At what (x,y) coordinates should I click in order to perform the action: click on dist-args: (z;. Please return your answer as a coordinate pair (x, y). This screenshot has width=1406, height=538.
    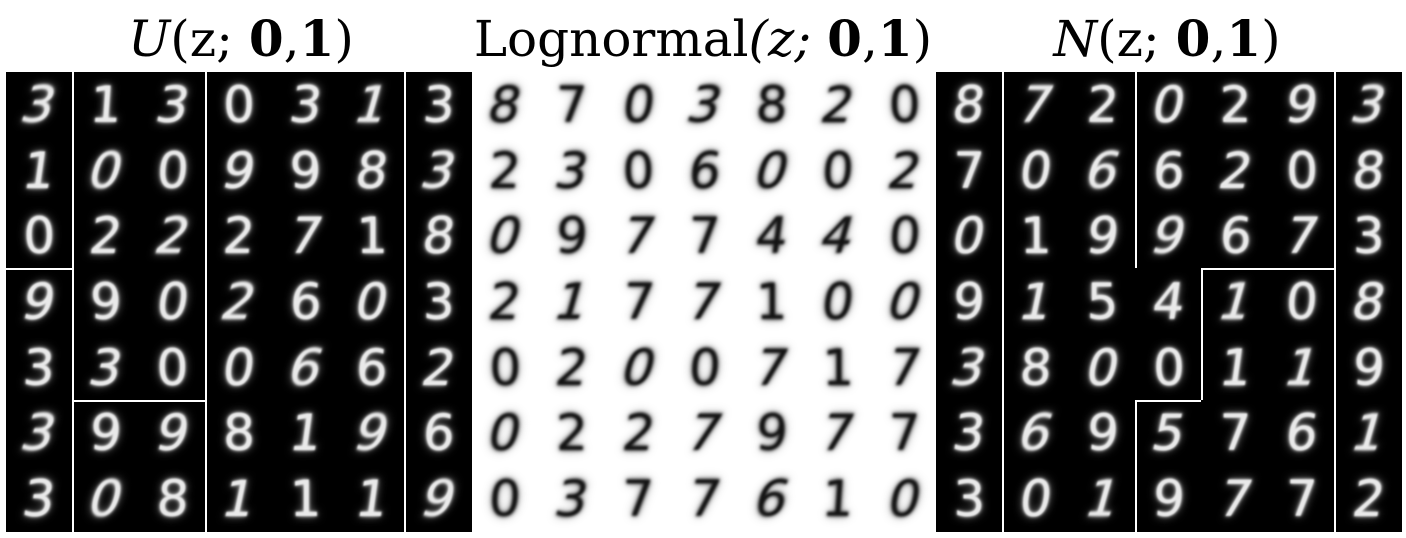
    Looking at the image, I should click on (780, 39).